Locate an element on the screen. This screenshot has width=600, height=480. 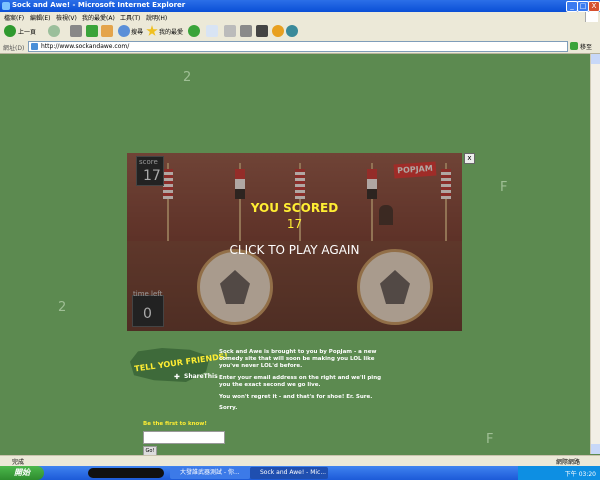
history-icon is located at coordinates (194, 31).